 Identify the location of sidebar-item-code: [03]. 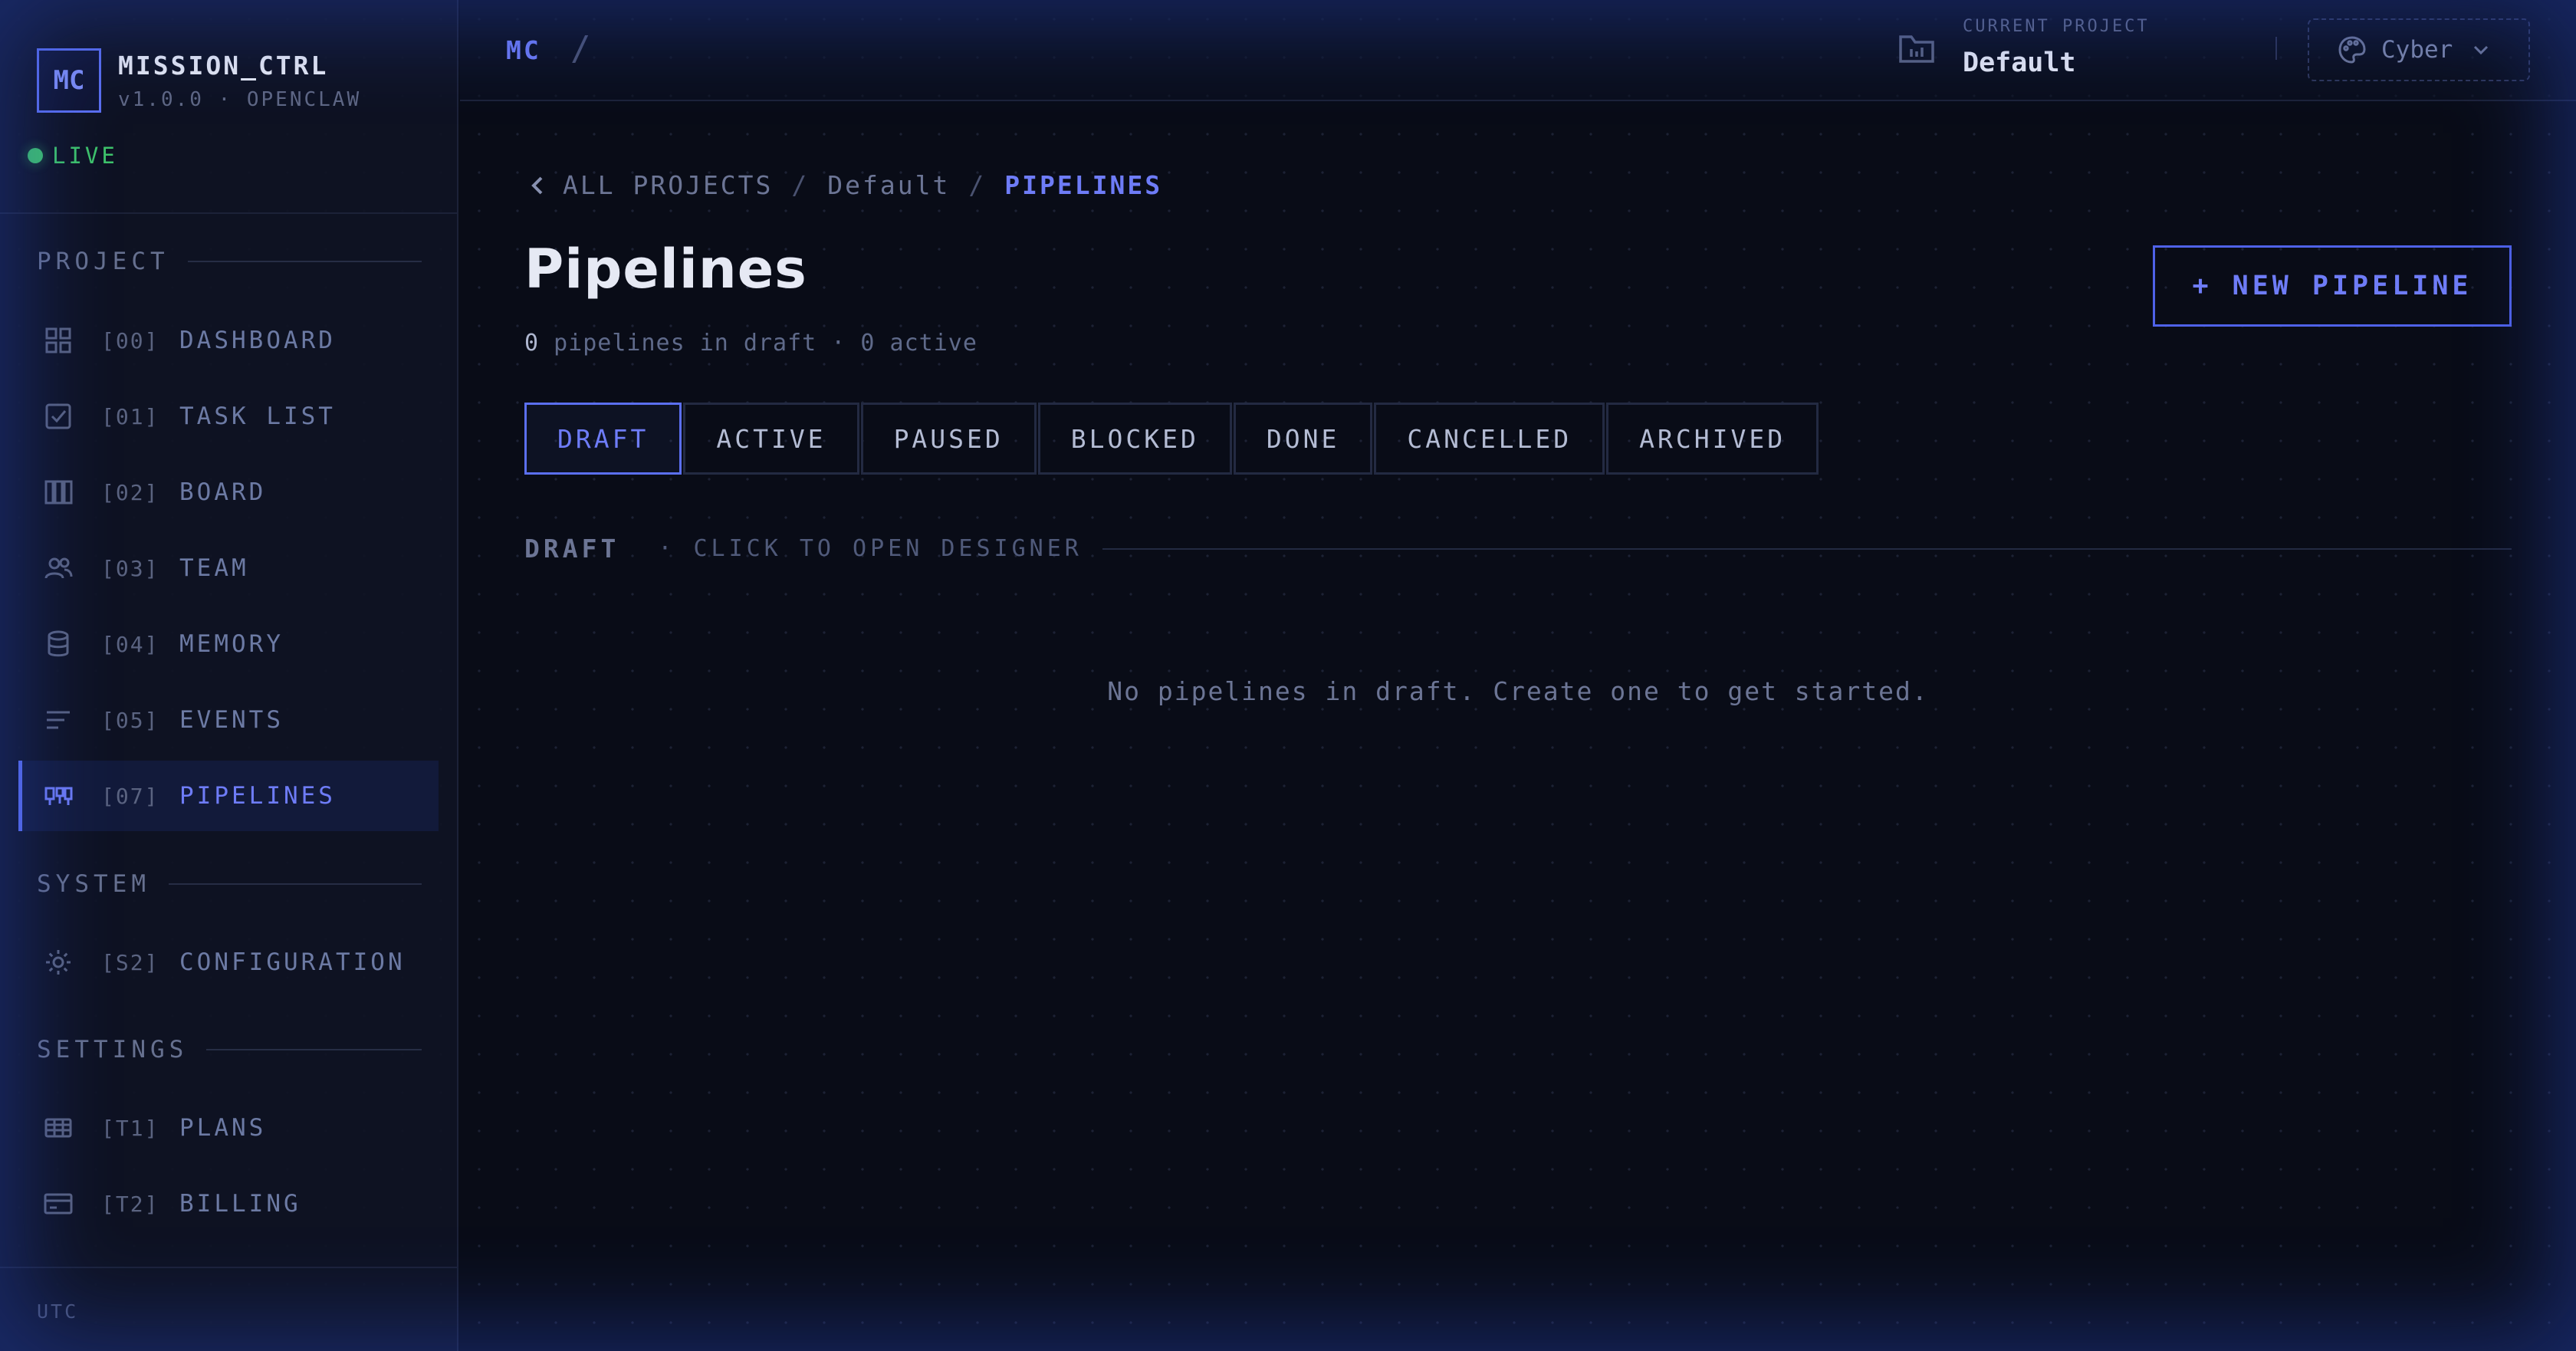
(130, 568).